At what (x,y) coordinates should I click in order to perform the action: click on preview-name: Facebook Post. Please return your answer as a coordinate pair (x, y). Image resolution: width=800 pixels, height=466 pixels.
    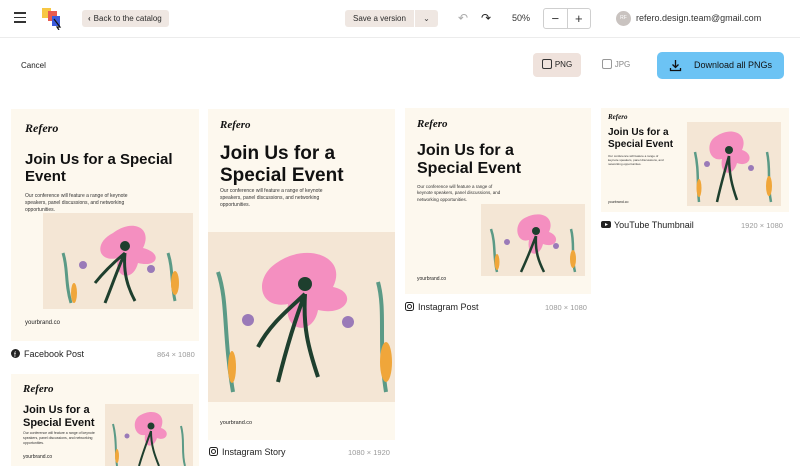
    Looking at the image, I should click on (54, 354).